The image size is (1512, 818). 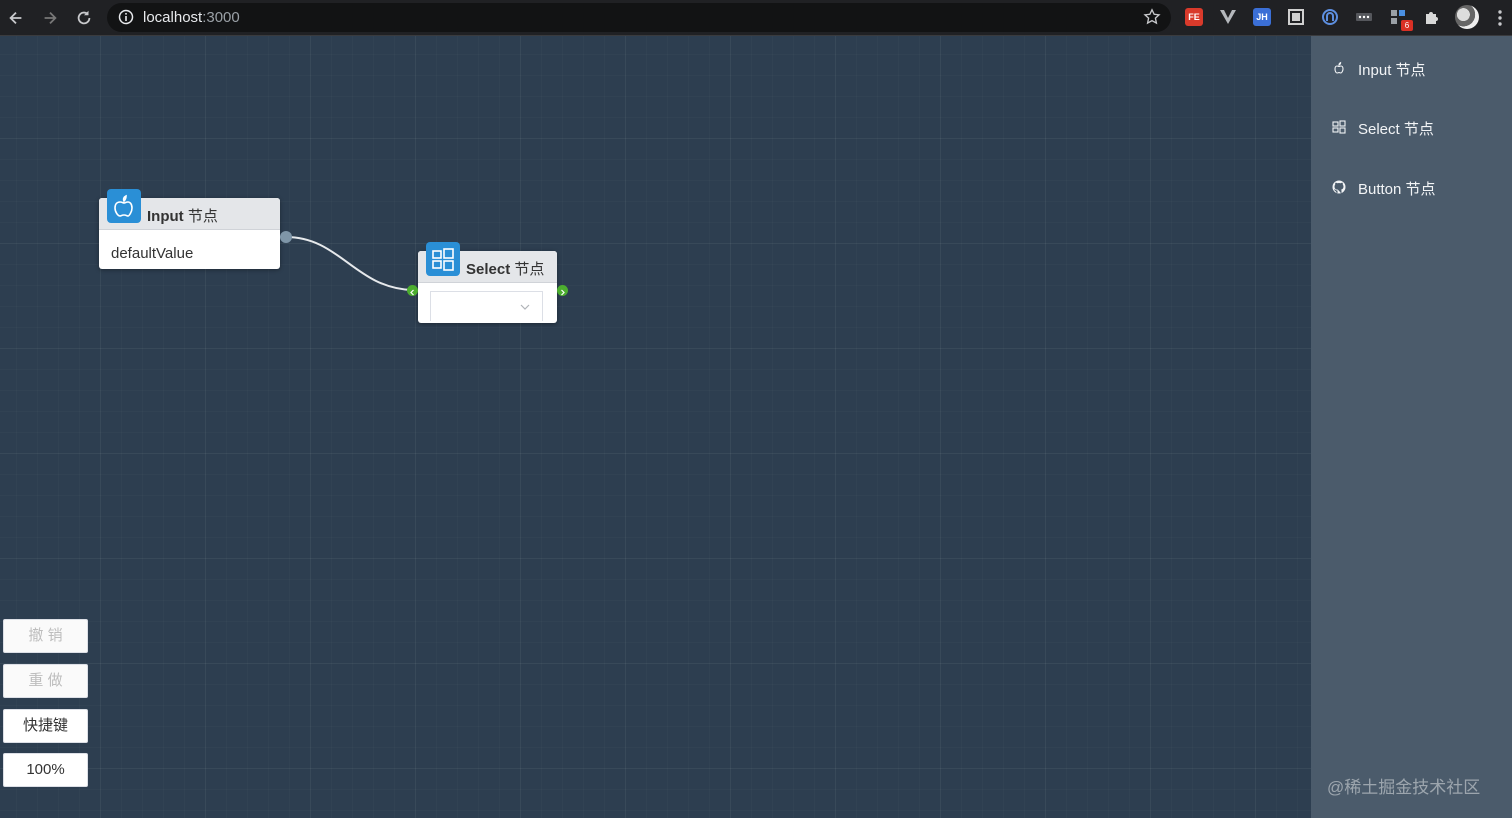 What do you see at coordinates (1330, 17) in the screenshot?
I see `hat-extension-icon` at bounding box center [1330, 17].